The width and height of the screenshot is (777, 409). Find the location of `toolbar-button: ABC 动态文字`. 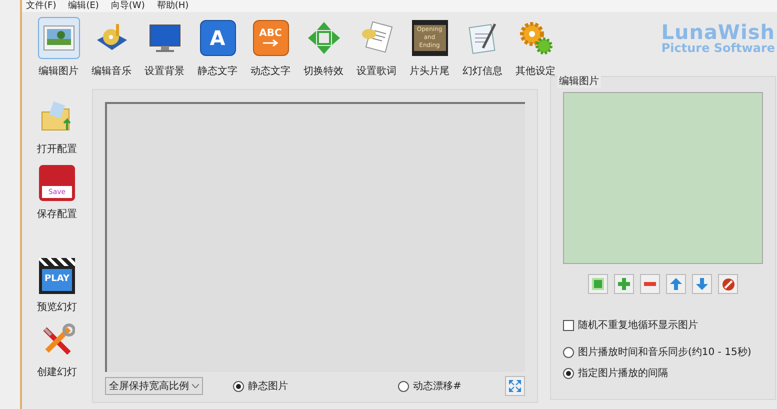

toolbar-button: ABC 动态文字 is located at coordinates (270, 48).